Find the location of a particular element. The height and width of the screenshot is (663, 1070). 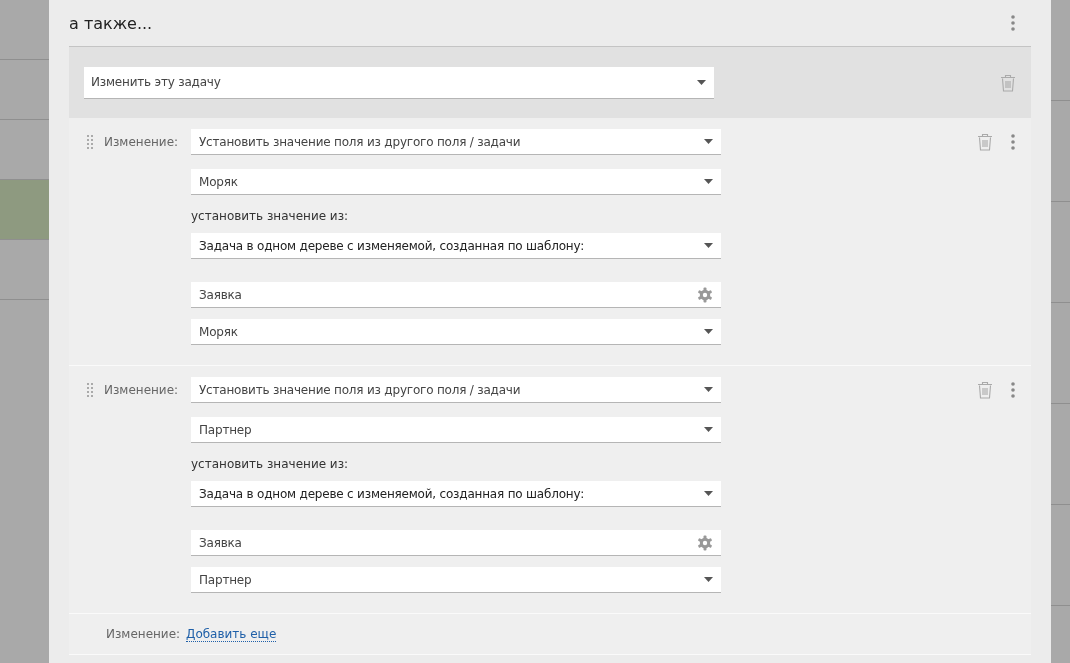

action-dropdown: Изменить эту задачу is located at coordinates (399, 82).